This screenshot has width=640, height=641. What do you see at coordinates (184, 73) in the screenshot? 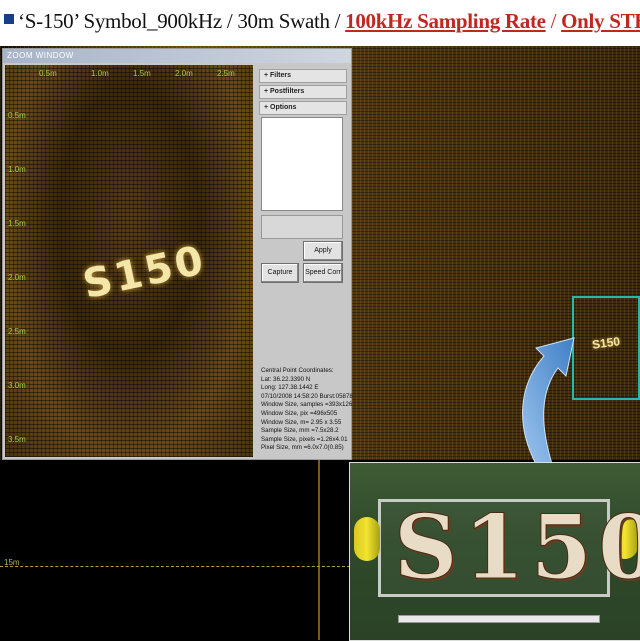
I see `x-axis-label: 2.0m` at bounding box center [184, 73].